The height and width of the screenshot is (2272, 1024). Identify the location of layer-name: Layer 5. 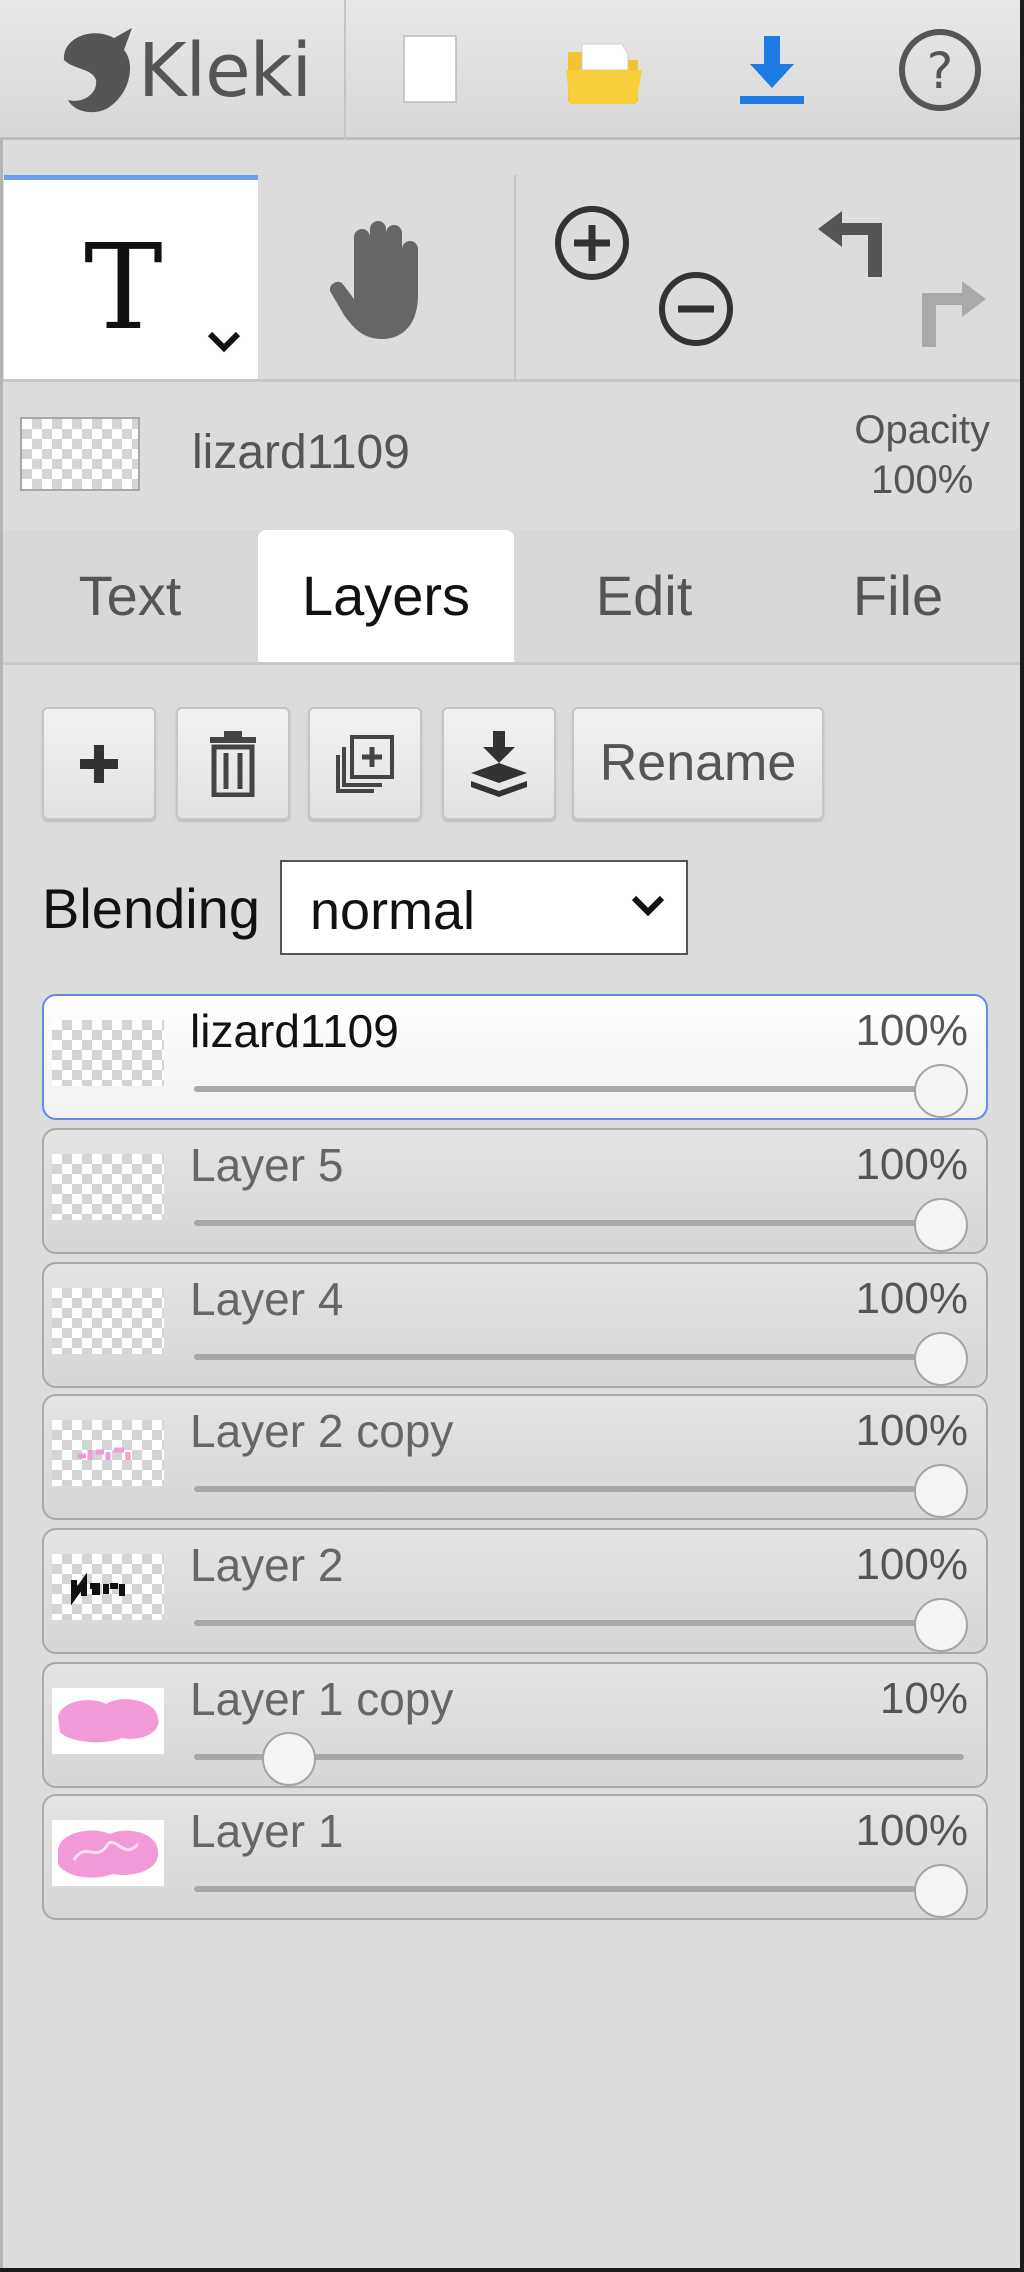
(267, 1165).